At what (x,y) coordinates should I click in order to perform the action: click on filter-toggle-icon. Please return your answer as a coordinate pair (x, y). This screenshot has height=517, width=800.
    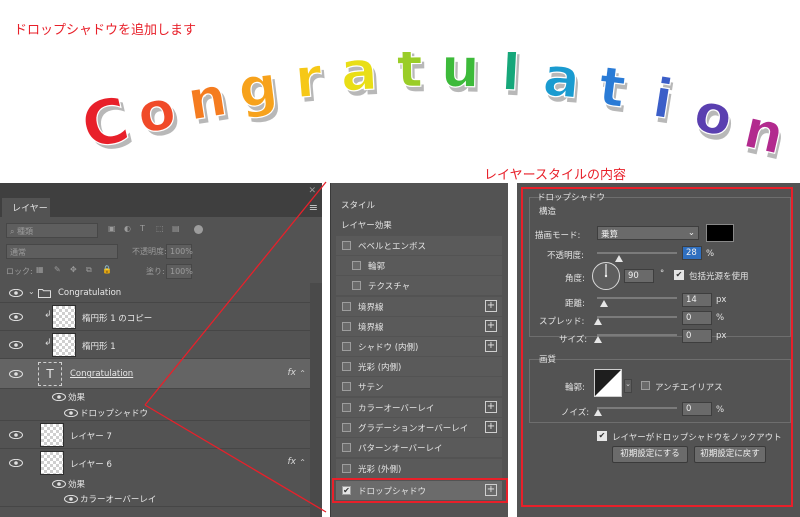
    Looking at the image, I should click on (198, 229).